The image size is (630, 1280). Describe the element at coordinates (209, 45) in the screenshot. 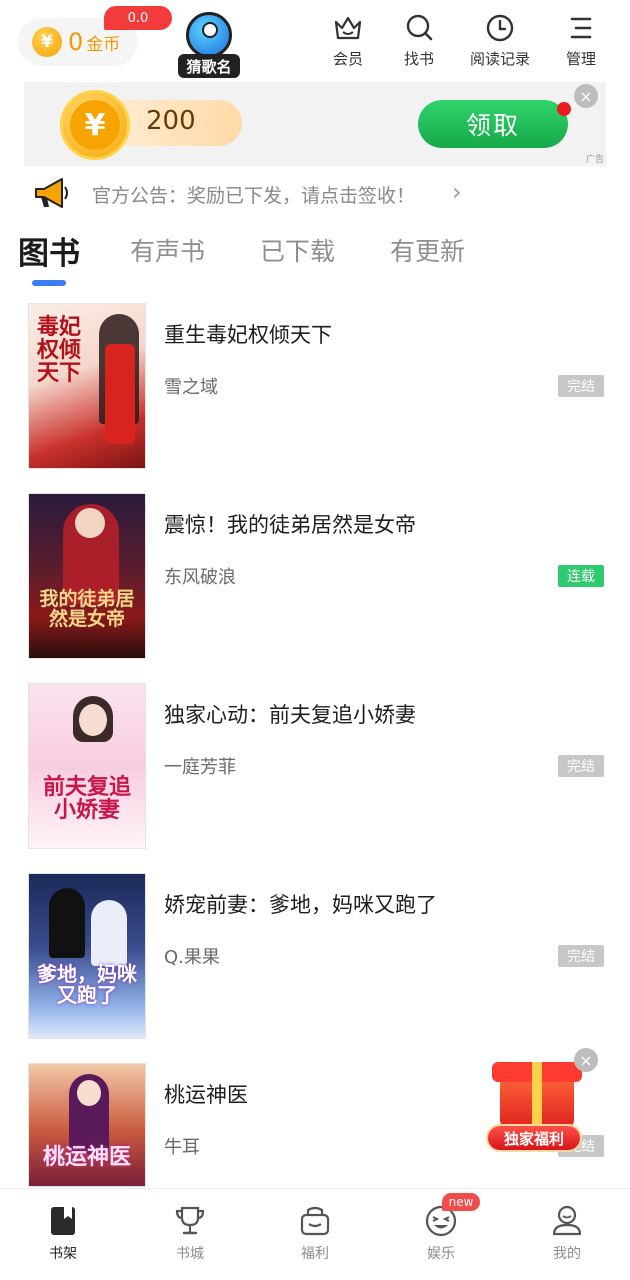

I see `guess-song-game-button: 猜歌名` at that location.